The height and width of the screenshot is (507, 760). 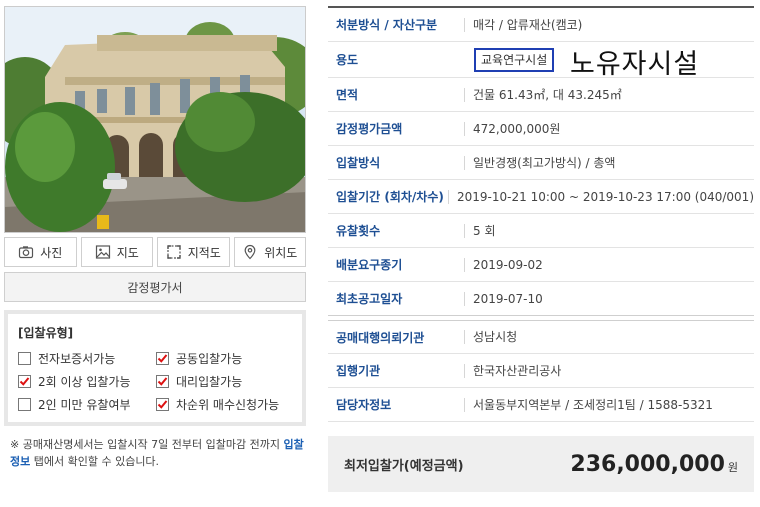 I want to click on bid-option: 공동입찰가능, so click(x=221, y=358).